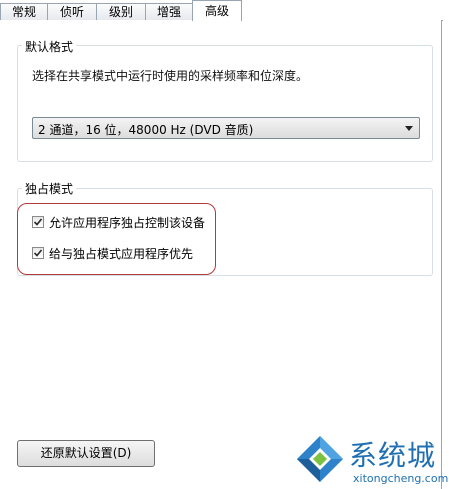 The width and height of the screenshot is (449, 489). What do you see at coordinates (170, 76) in the screenshot?
I see `default-format-description: 选择在共享模式中运行时使用的采样频率和位深度。` at bounding box center [170, 76].